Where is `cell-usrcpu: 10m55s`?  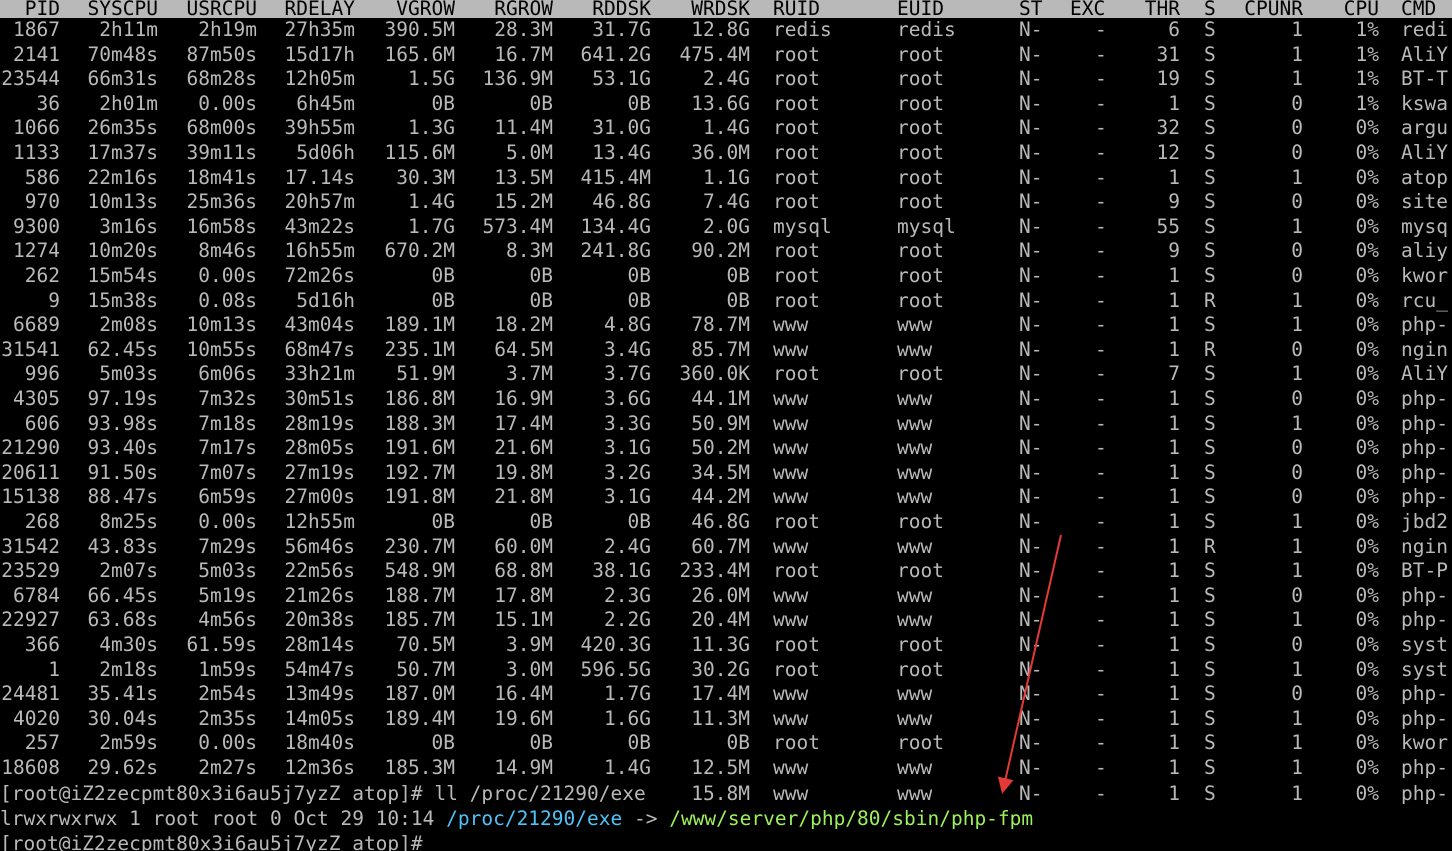 cell-usrcpu: 10m55s is located at coordinates (221, 349).